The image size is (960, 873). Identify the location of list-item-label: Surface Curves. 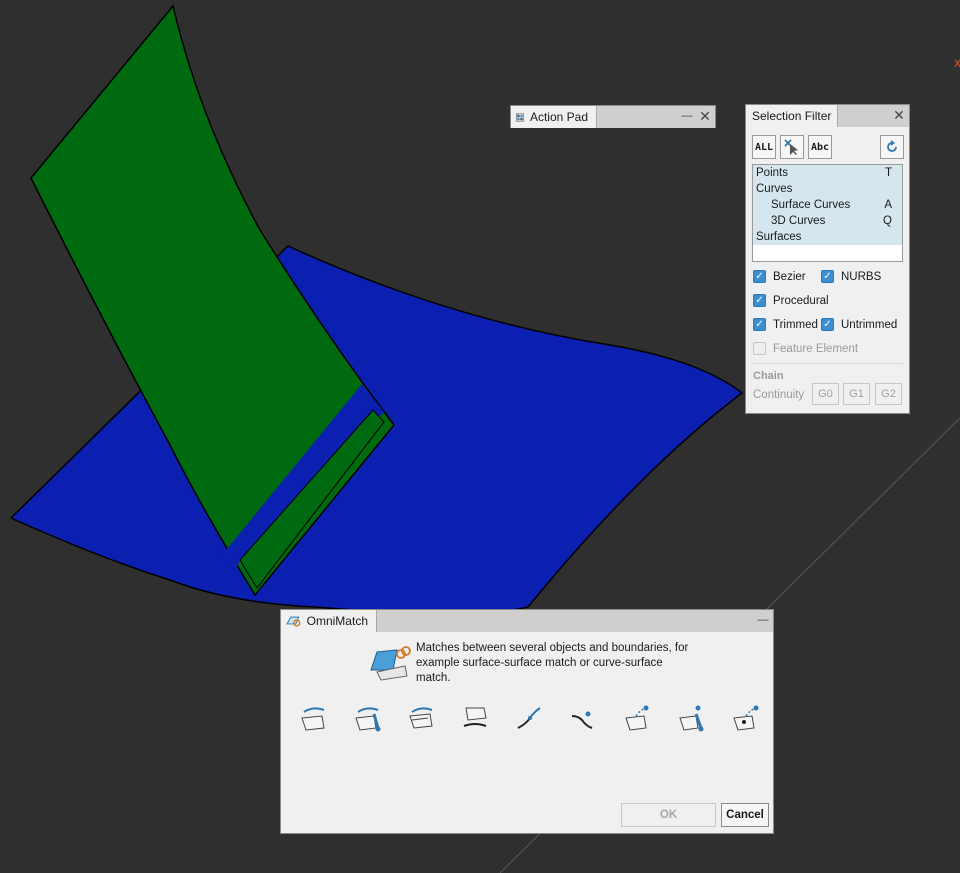
(811, 205).